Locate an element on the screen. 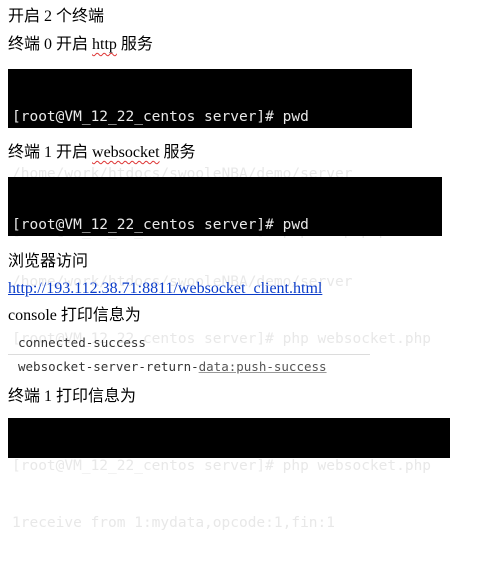  terminal-0-line: [root@VM_12_22_centos server]# pwd is located at coordinates (160, 117).